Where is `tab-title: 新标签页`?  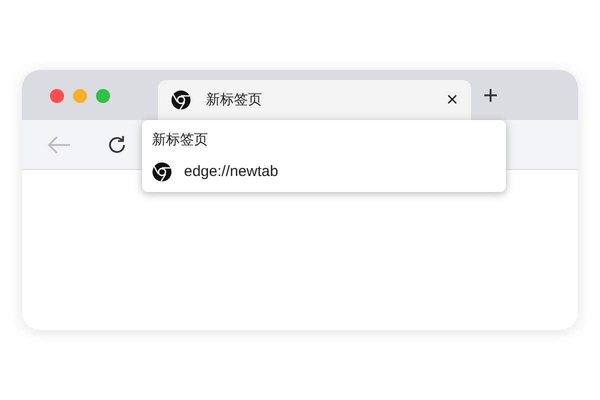
tab-title: 新标签页 is located at coordinates (234, 100).